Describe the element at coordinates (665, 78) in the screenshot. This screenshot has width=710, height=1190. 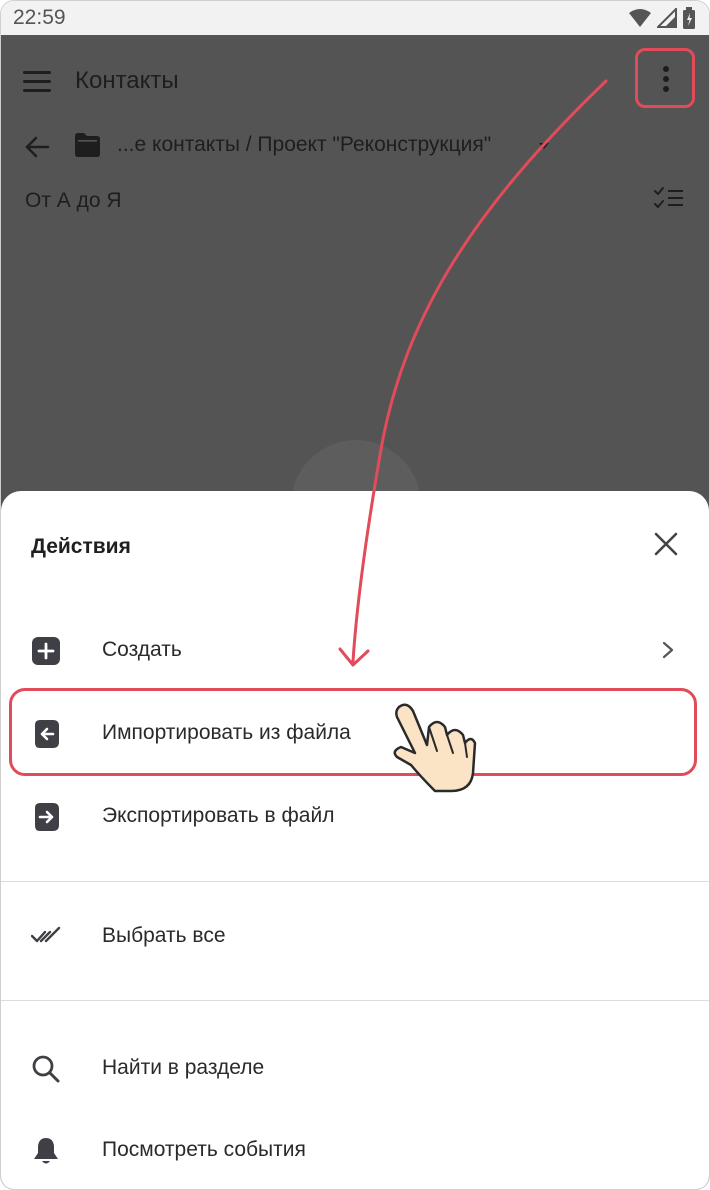
I see `kebab-highlight-frame` at that location.